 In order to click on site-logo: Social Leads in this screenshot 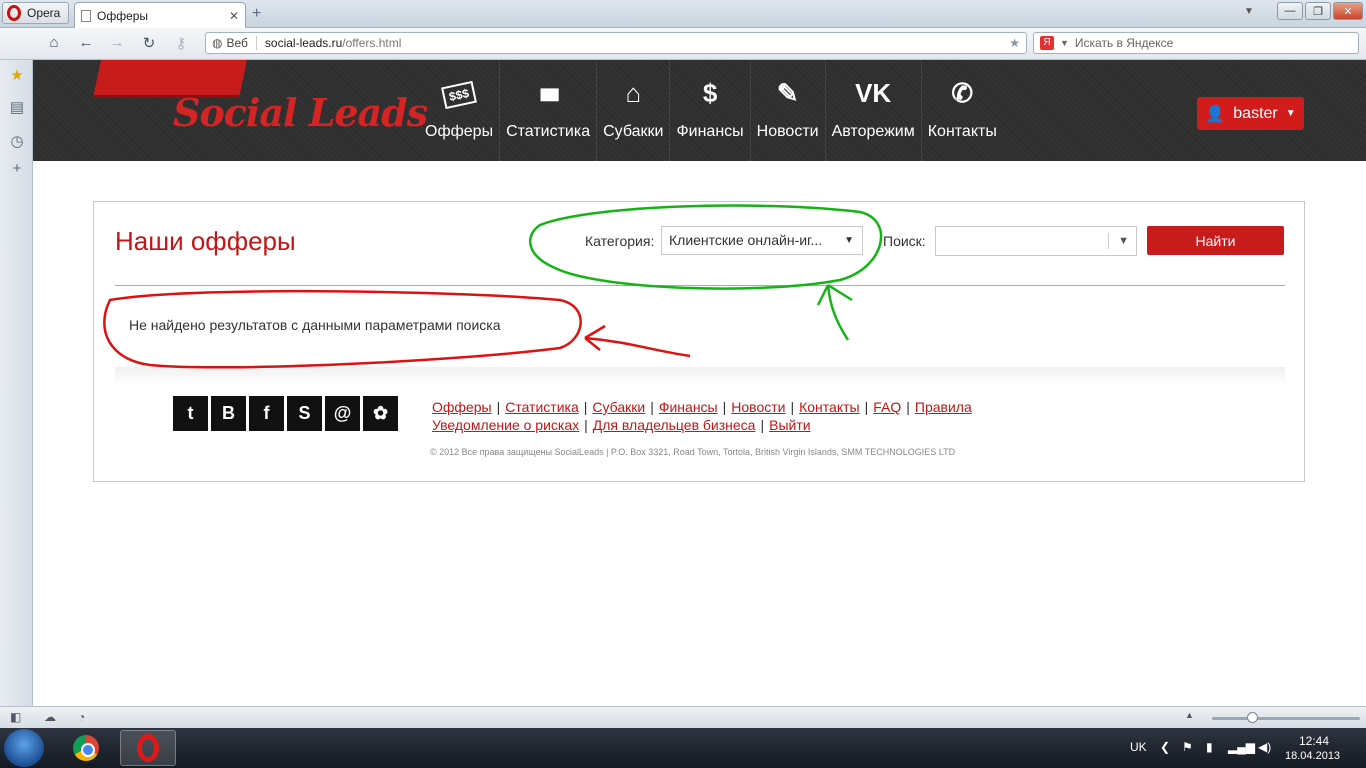, I will do `click(300, 112)`.